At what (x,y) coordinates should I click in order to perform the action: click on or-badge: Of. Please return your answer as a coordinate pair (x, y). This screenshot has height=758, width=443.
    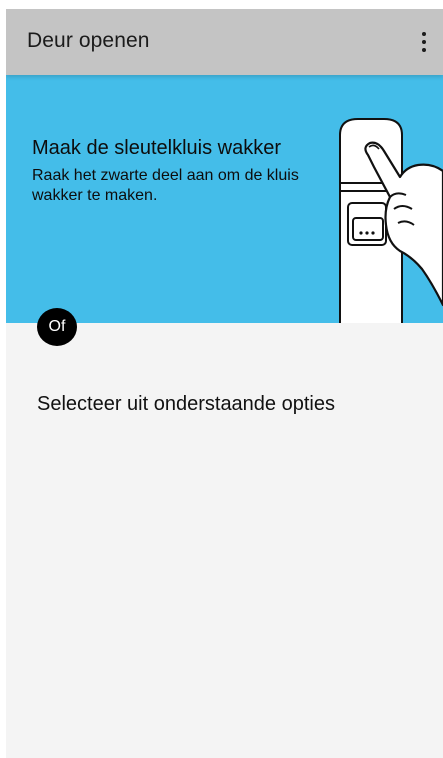
    Looking at the image, I should click on (57, 327).